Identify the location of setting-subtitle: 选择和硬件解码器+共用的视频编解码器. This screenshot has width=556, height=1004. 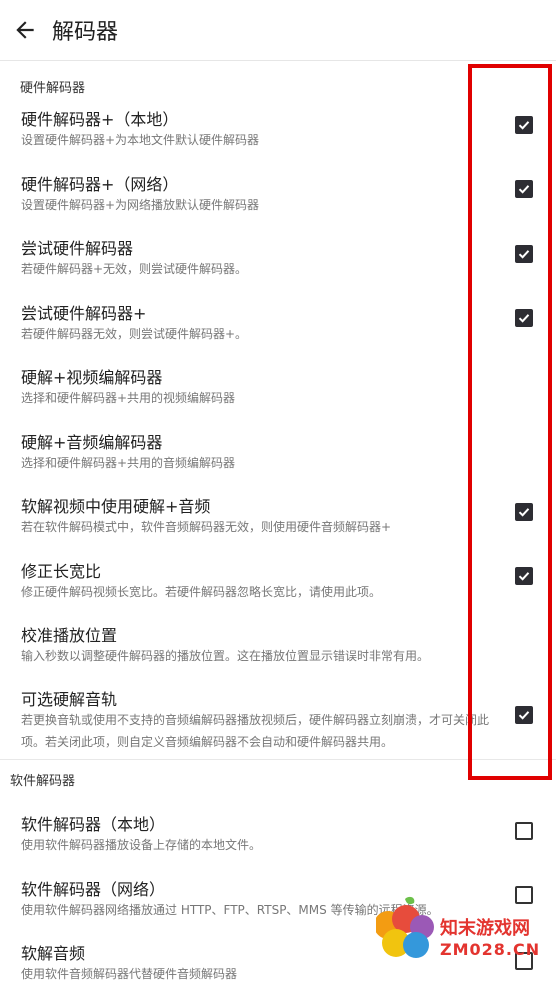
(128, 398).